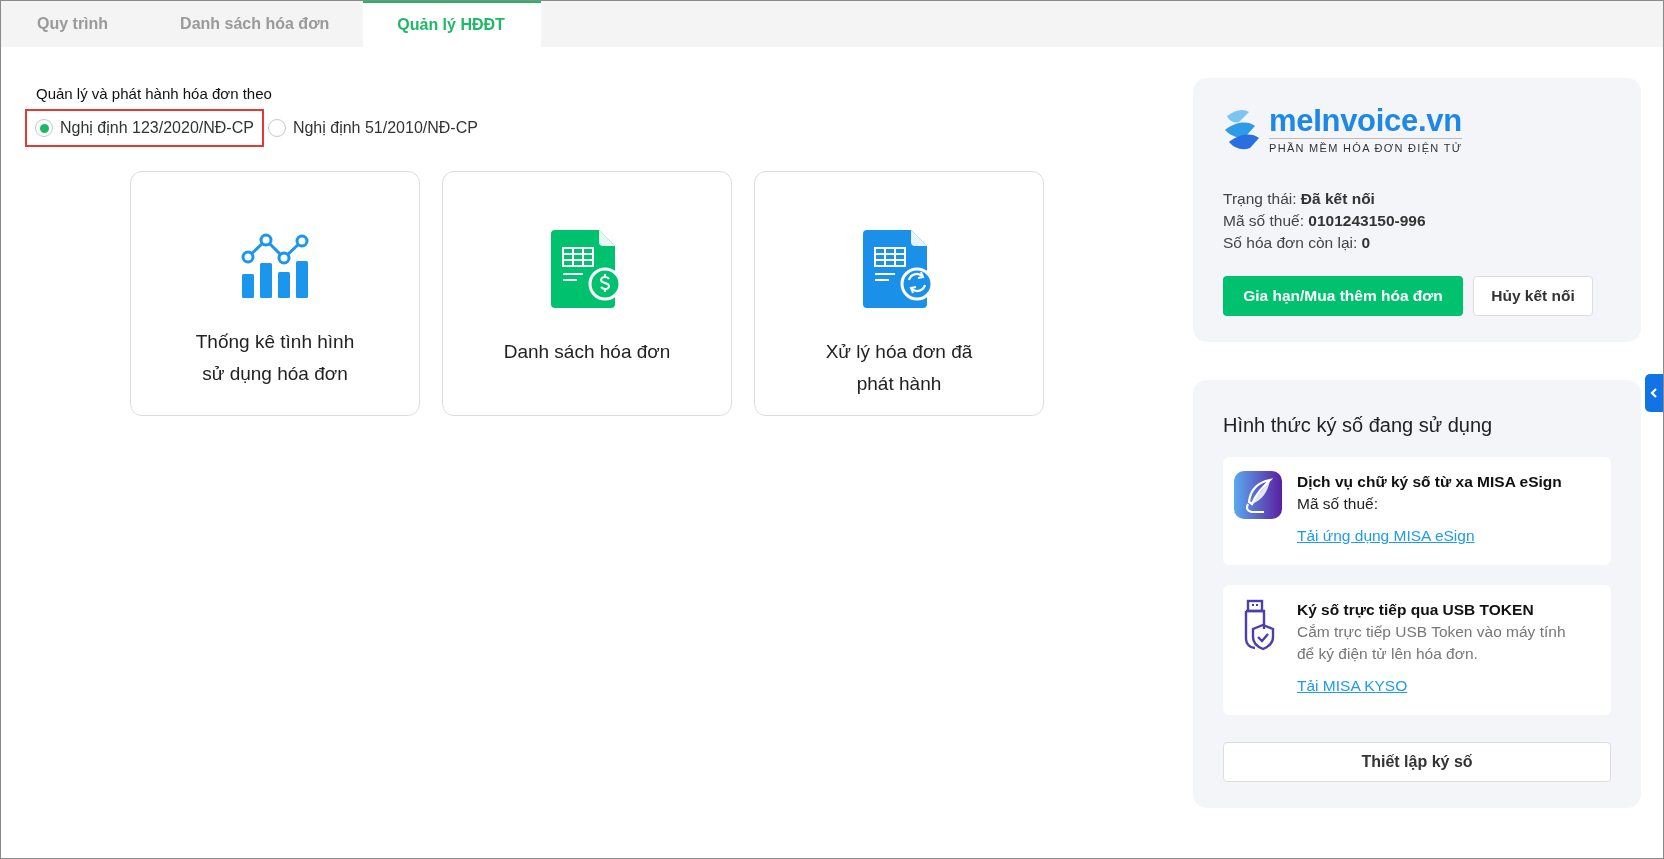  Describe the element at coordinates (899, 293) in the screenshot. I see `feature-card: Xử lý hóa đơn đã phát hành` at that location.